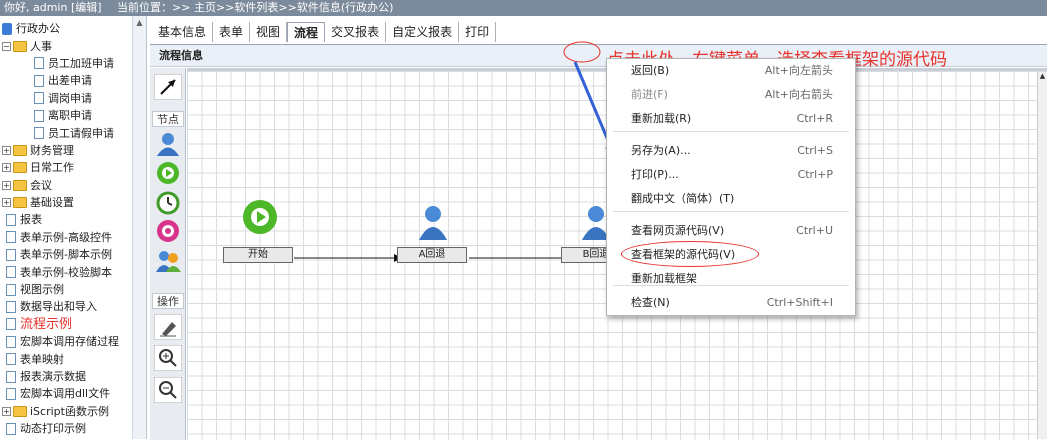 The width and height of the screenshot is (1047, 440). What do you see at coordinates (650, 302) in the screenshot?
I see `menu-item-label: 检查(N)` at bounding box center [650, 302].